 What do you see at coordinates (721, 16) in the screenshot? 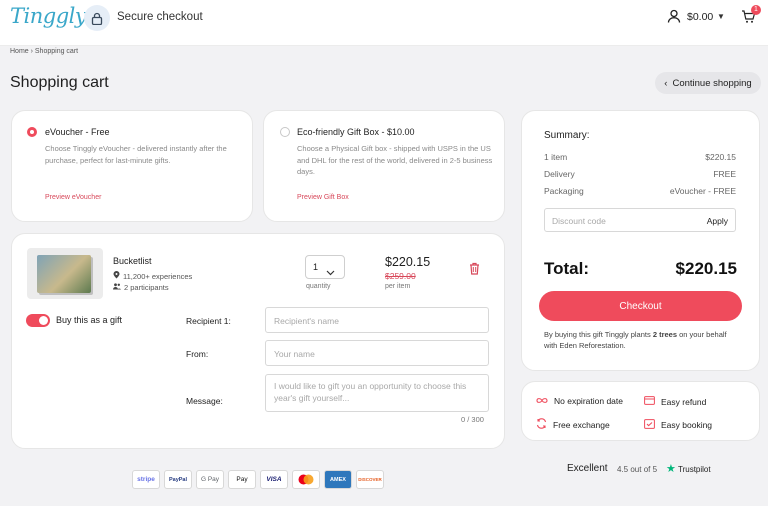
I see `chevron-down-icon: ▼` at bounding box center [721, 16].